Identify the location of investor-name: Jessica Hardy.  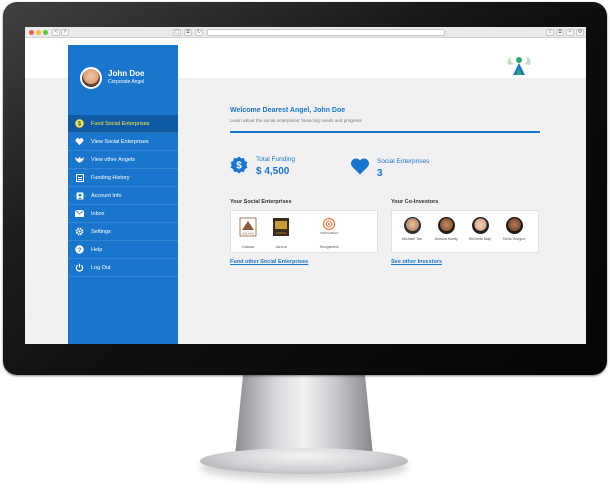
(446, 239).